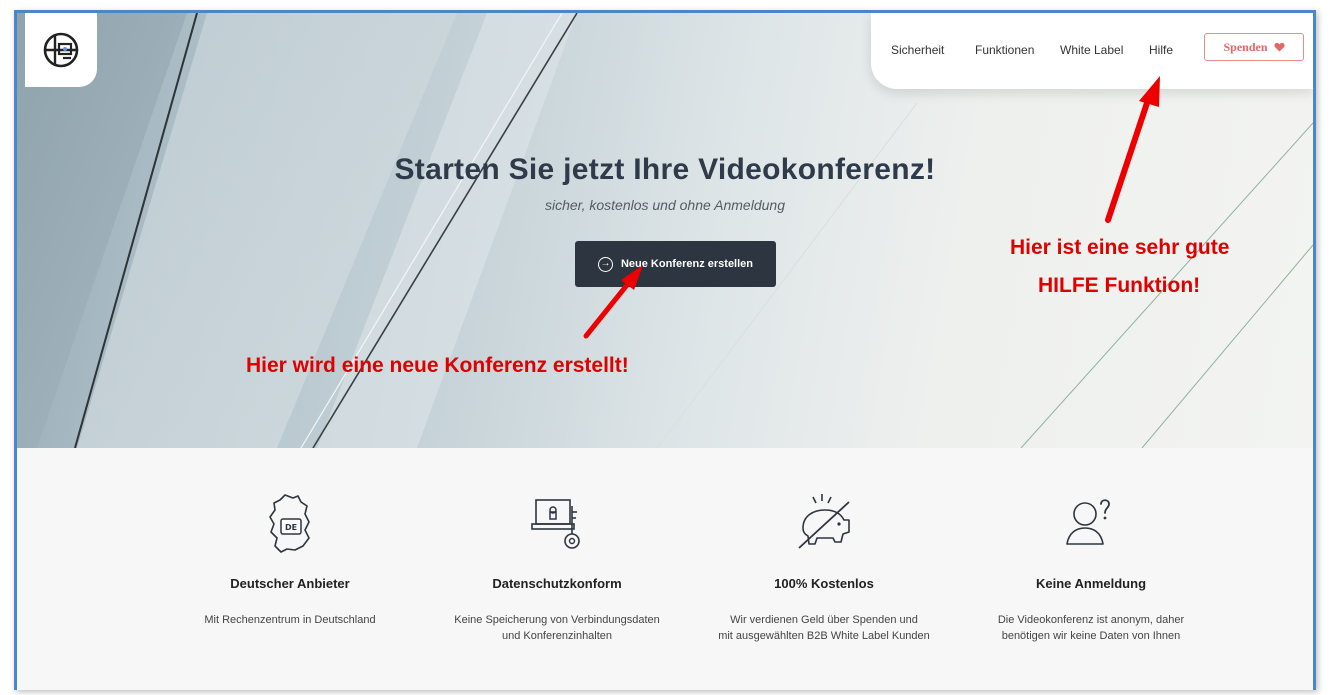 This screenshot has width=1330, height=695. Describe the element at coordinates (824, 620) in the screenshot. I see `feature-description-line-1: Wir verdienen Geld über Spenden und` at that location.